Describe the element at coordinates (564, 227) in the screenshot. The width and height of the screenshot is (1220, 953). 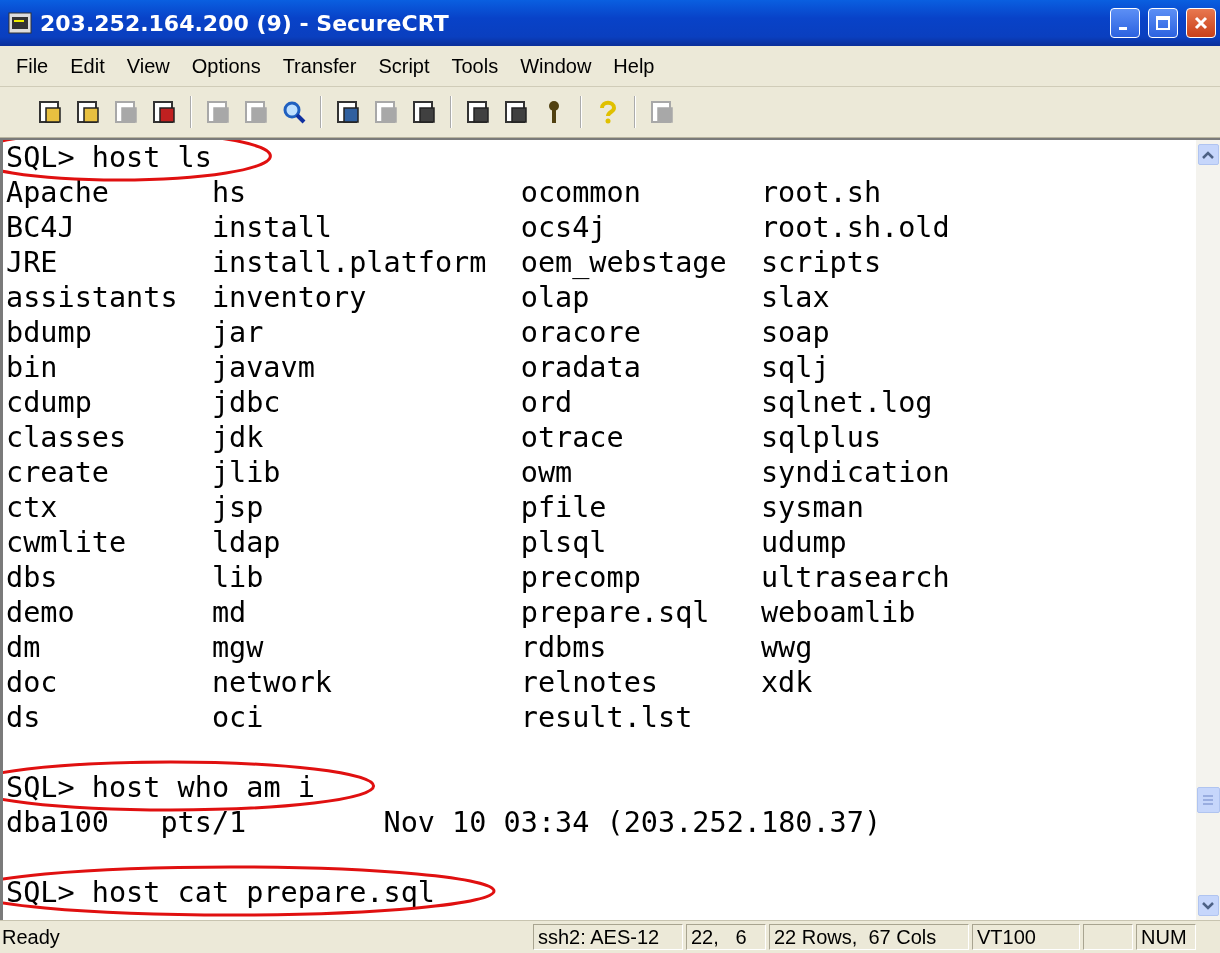
I see `terminal-text: ocs4j` at that location.